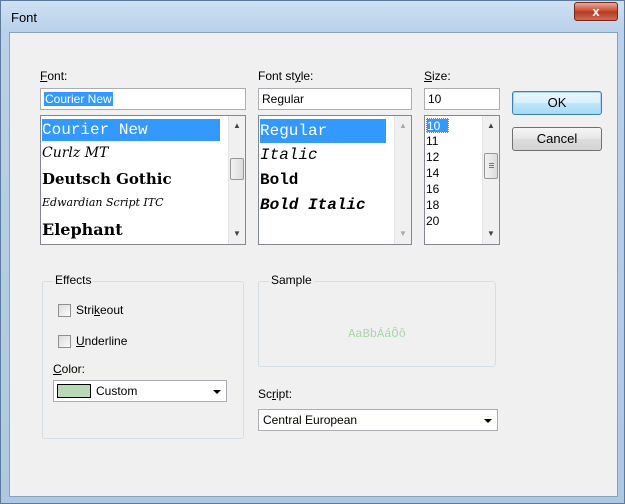  I want to click on strikeout-checkbox, so click(64, 310).